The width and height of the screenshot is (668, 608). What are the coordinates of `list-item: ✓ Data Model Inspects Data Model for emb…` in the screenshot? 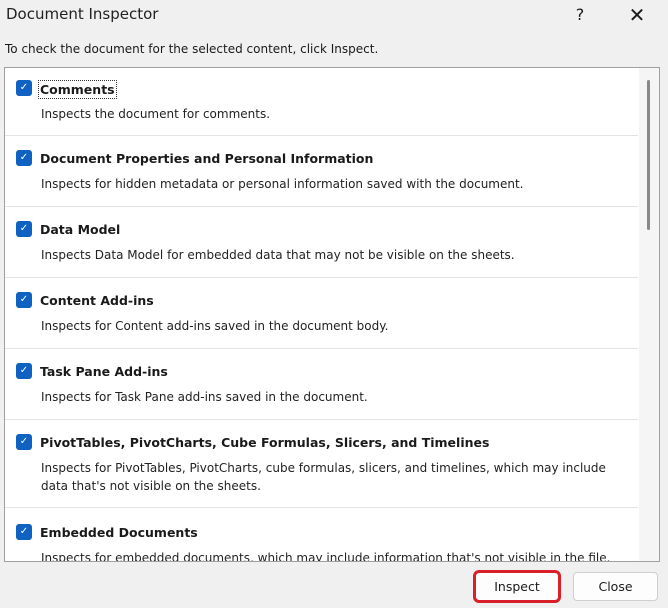 It's located at (321, 242).